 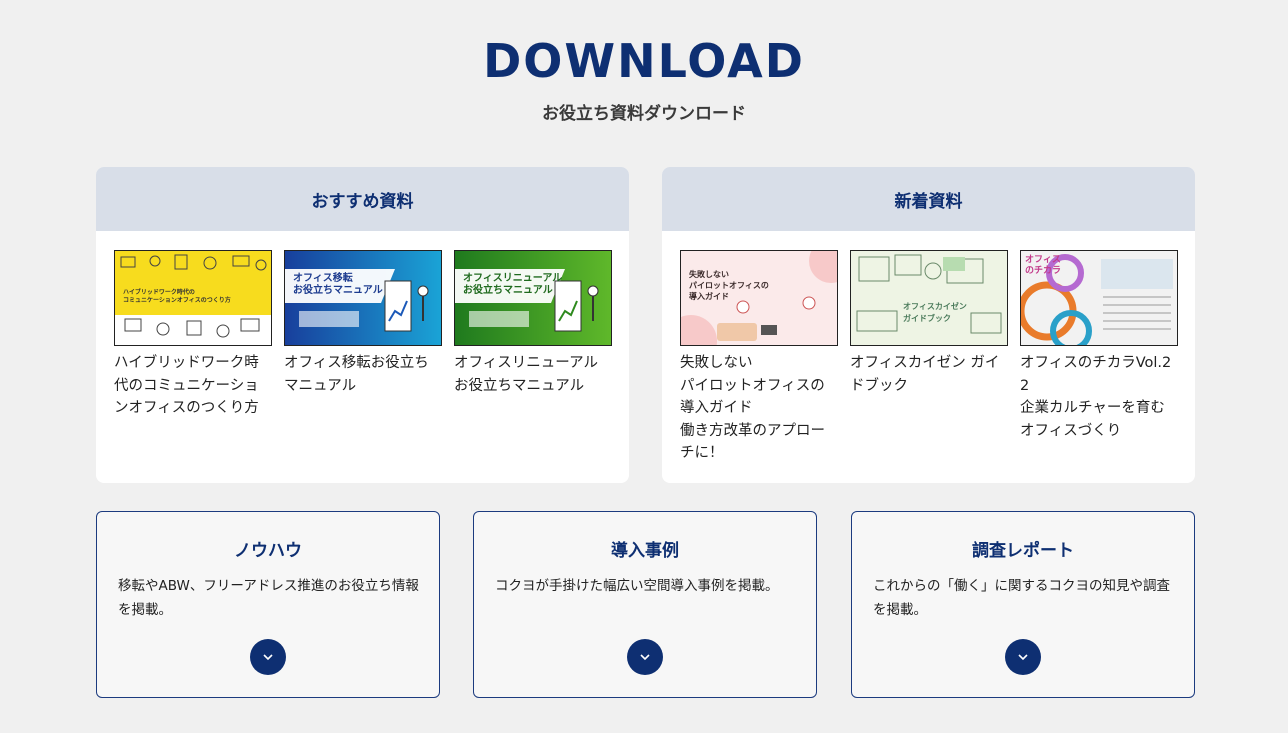 What do you see at coordinates (644, 114) in the screenshot?
I see `page-subtitle: お役立ち資料ダウンロード` at bounding box center [644, 114].